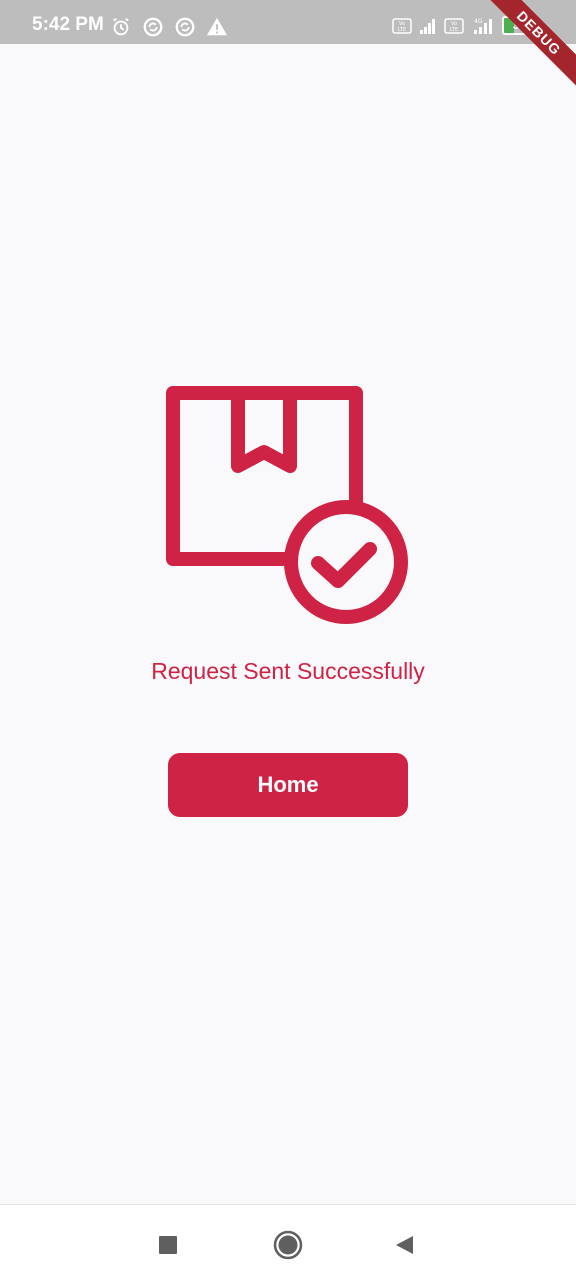 This screenshot has width=576, height=1280. I want to click on status-time: 5:42 PM, so click(68, 24).